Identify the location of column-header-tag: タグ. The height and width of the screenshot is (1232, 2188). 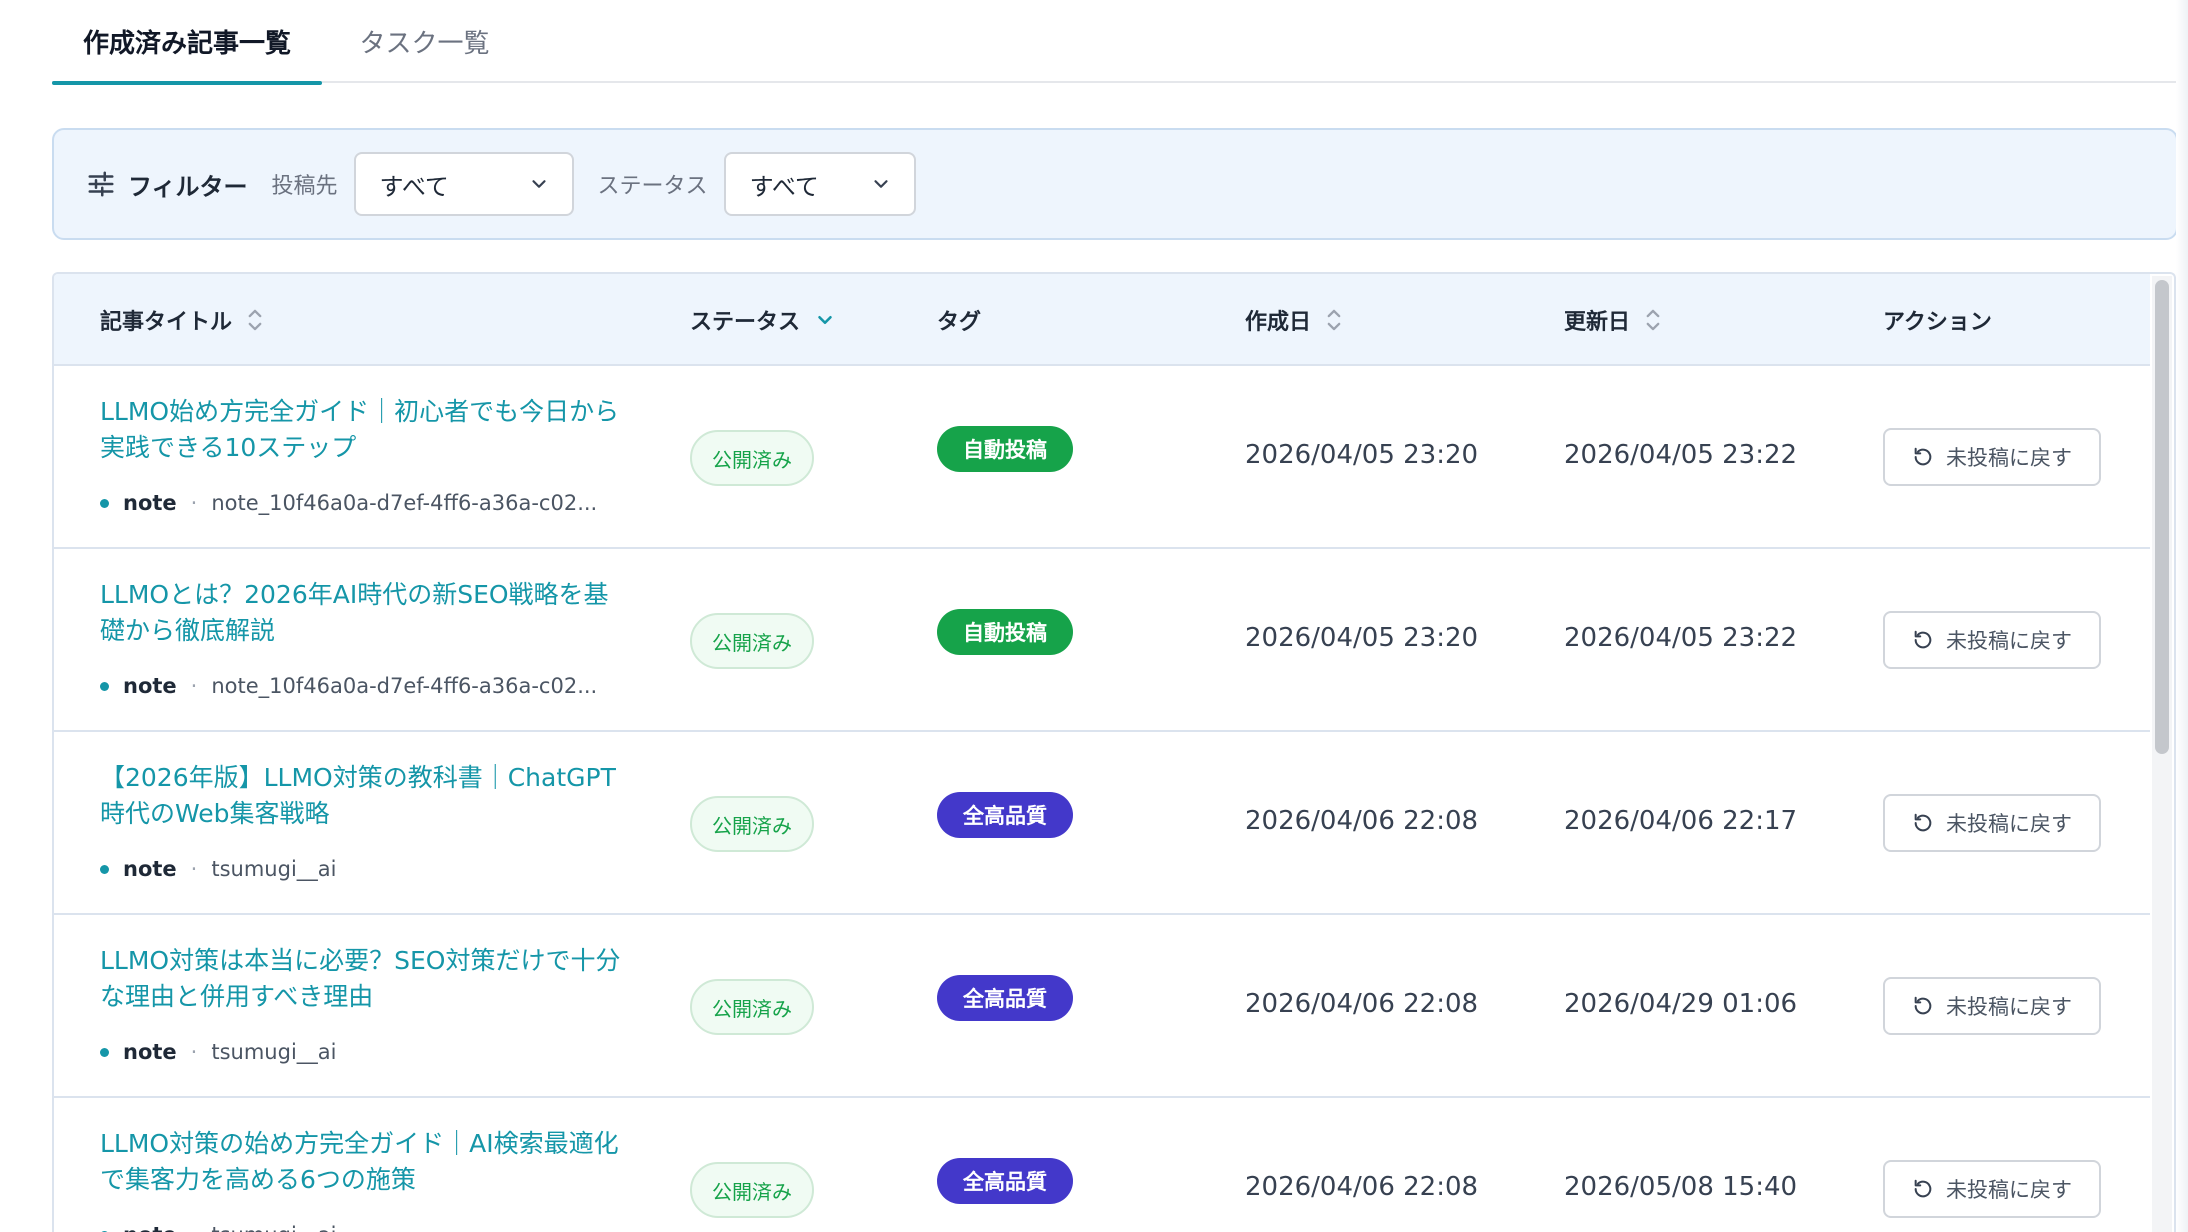
(959, 320).